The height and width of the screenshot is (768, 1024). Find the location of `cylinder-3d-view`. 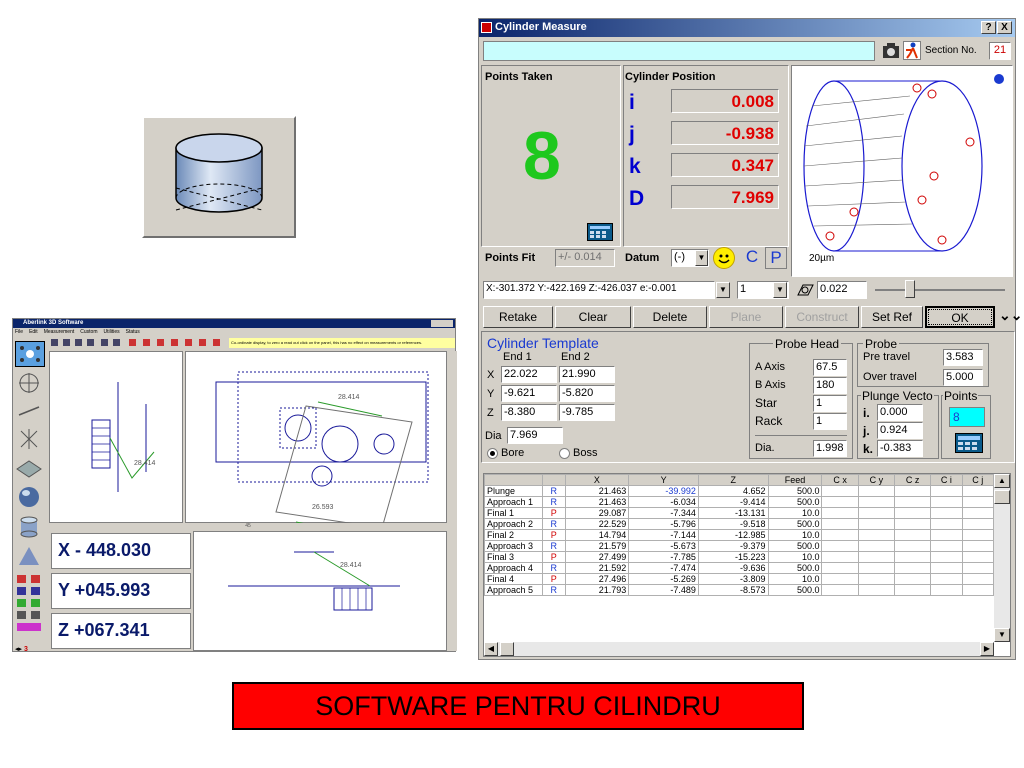

cylinder-3d-view is located at coordinates (902, 171).